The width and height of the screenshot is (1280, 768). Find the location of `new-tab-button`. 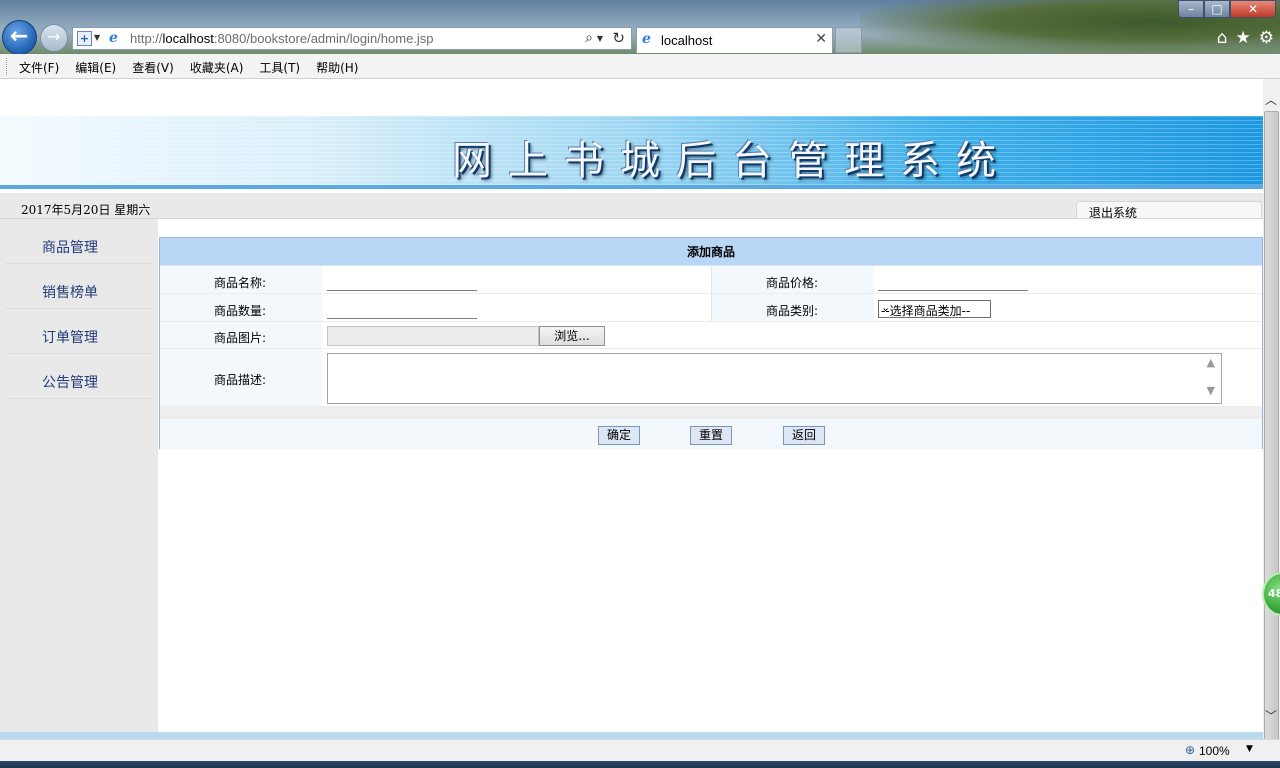

new-tab-button is located at coordinates (848, 40).